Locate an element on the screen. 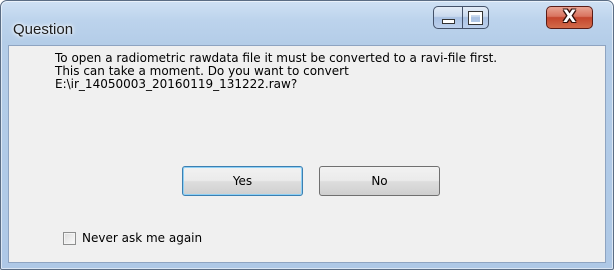  no-button-label: No is located at coordinates (379, 181).